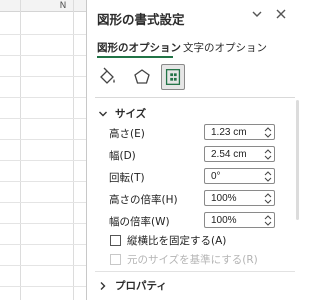 The image size is (320, 300). What do you see at coordinates (239, 220) in the screenshot?
I see `scale-width-input: 100%` at bounding box center [239, 220].